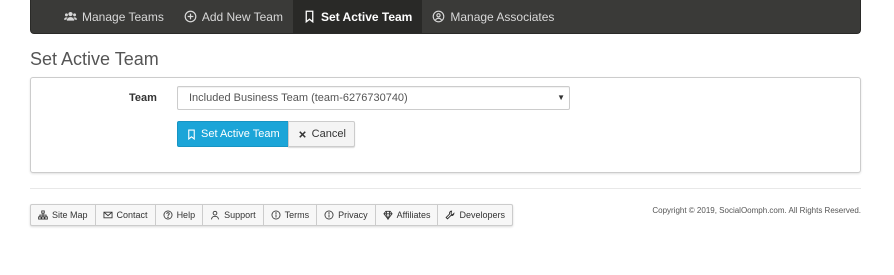 The image size is (894, 275). I want to click on caret-down-icon: ▼, so click(561, 97).